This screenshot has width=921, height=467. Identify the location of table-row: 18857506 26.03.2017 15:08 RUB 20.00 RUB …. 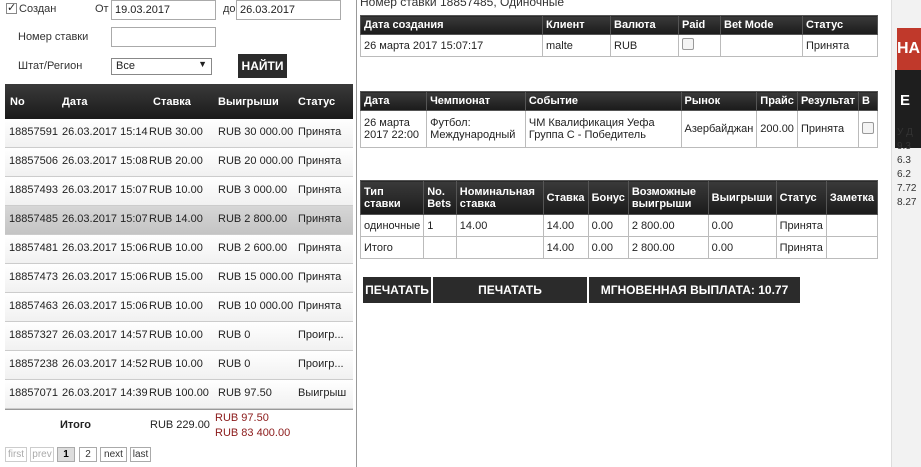
(179, 162).